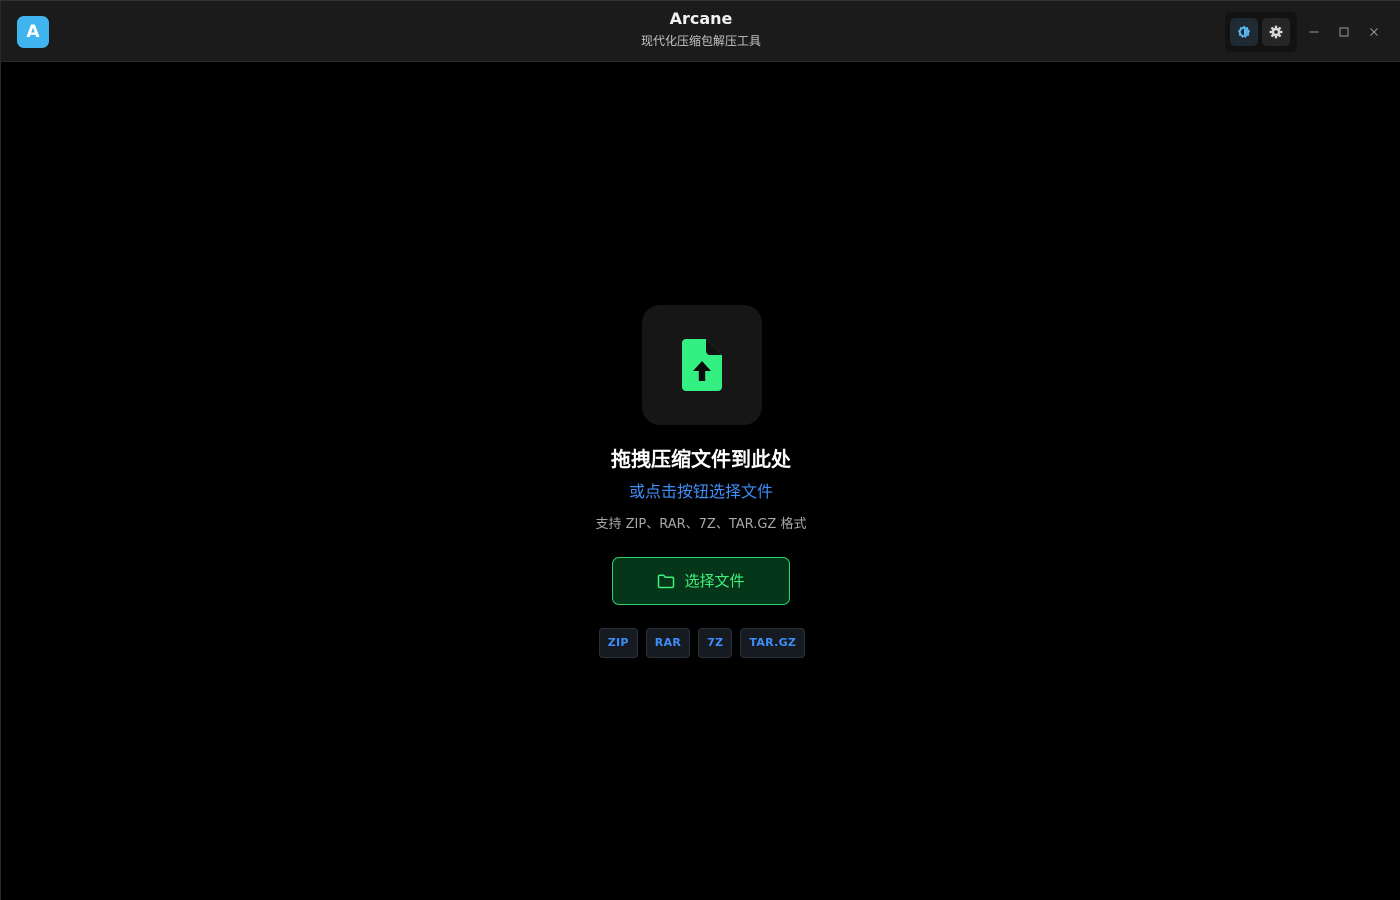 The image size is (1400, 900). Describe the element at coordinates (1261, 32) in the screenshot. I see `toolbar-group` at that location.